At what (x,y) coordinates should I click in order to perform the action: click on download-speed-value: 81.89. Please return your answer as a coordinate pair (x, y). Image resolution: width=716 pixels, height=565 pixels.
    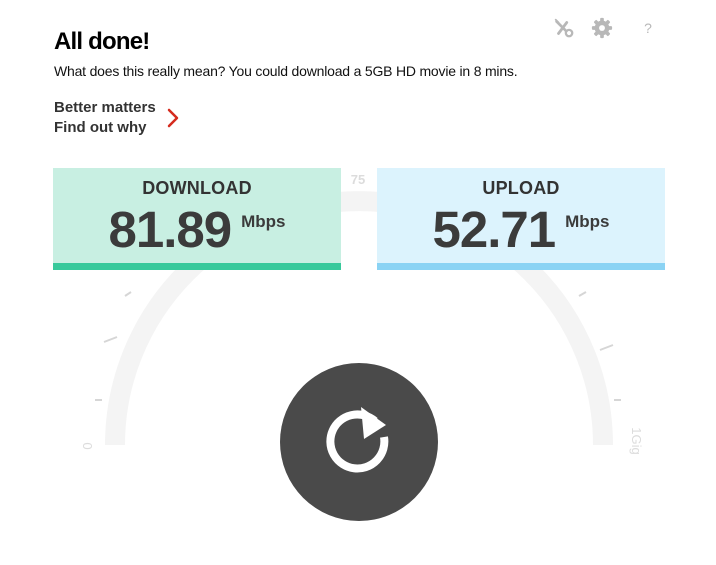
    Looking at the image, I should click on (170, 229).